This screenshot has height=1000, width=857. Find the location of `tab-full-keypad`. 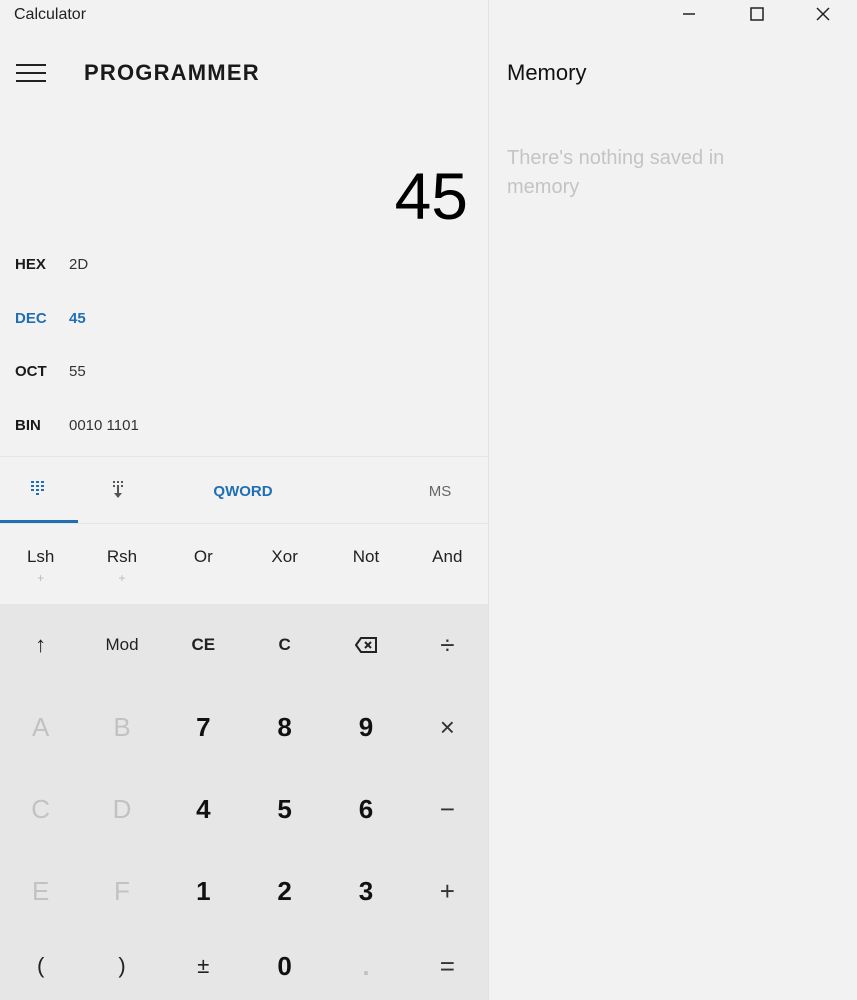

tab-full-keypad is located at coordinates (39, 491).